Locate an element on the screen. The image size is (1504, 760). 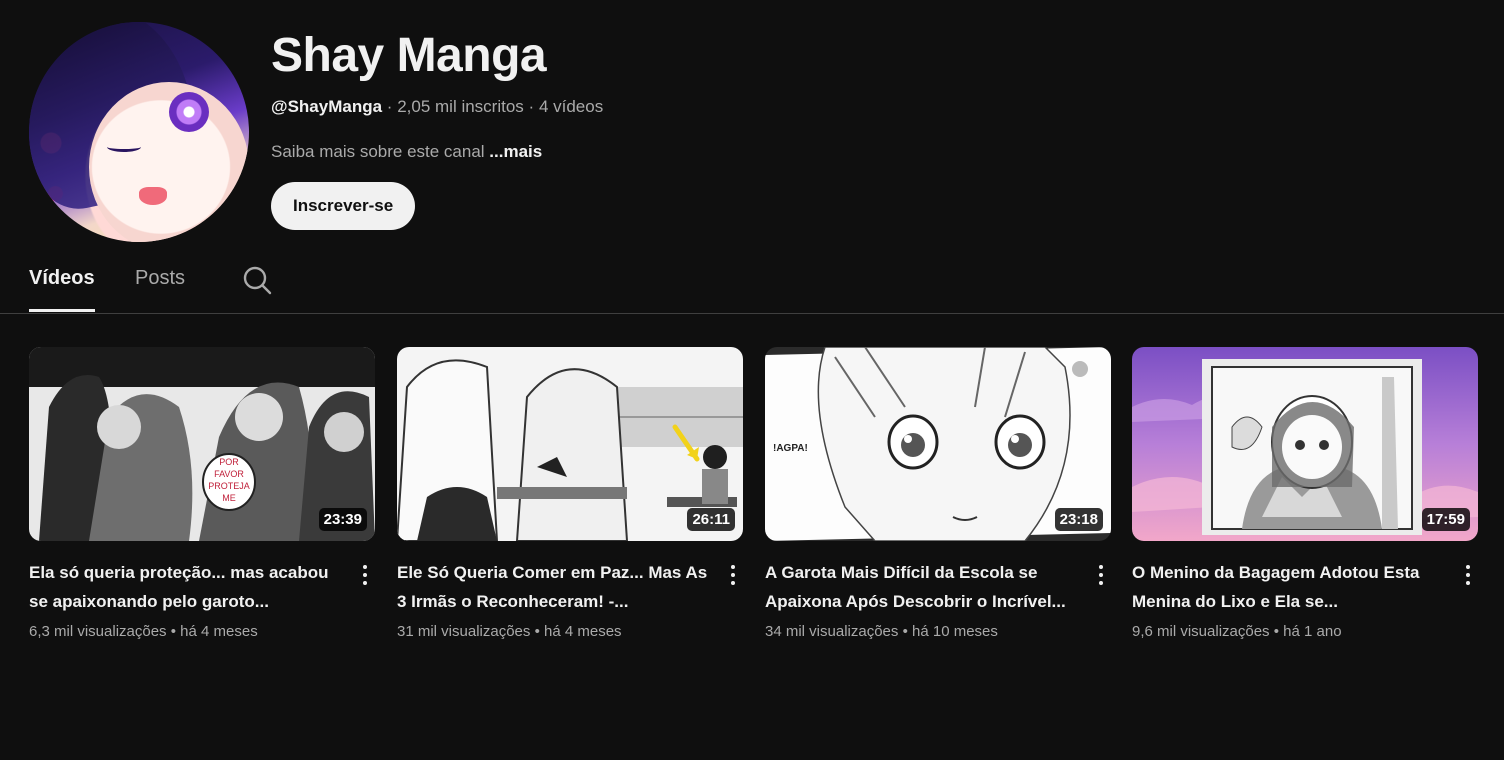
video-views: 6,3 mil visualizações is located at coordinates (98, 631).